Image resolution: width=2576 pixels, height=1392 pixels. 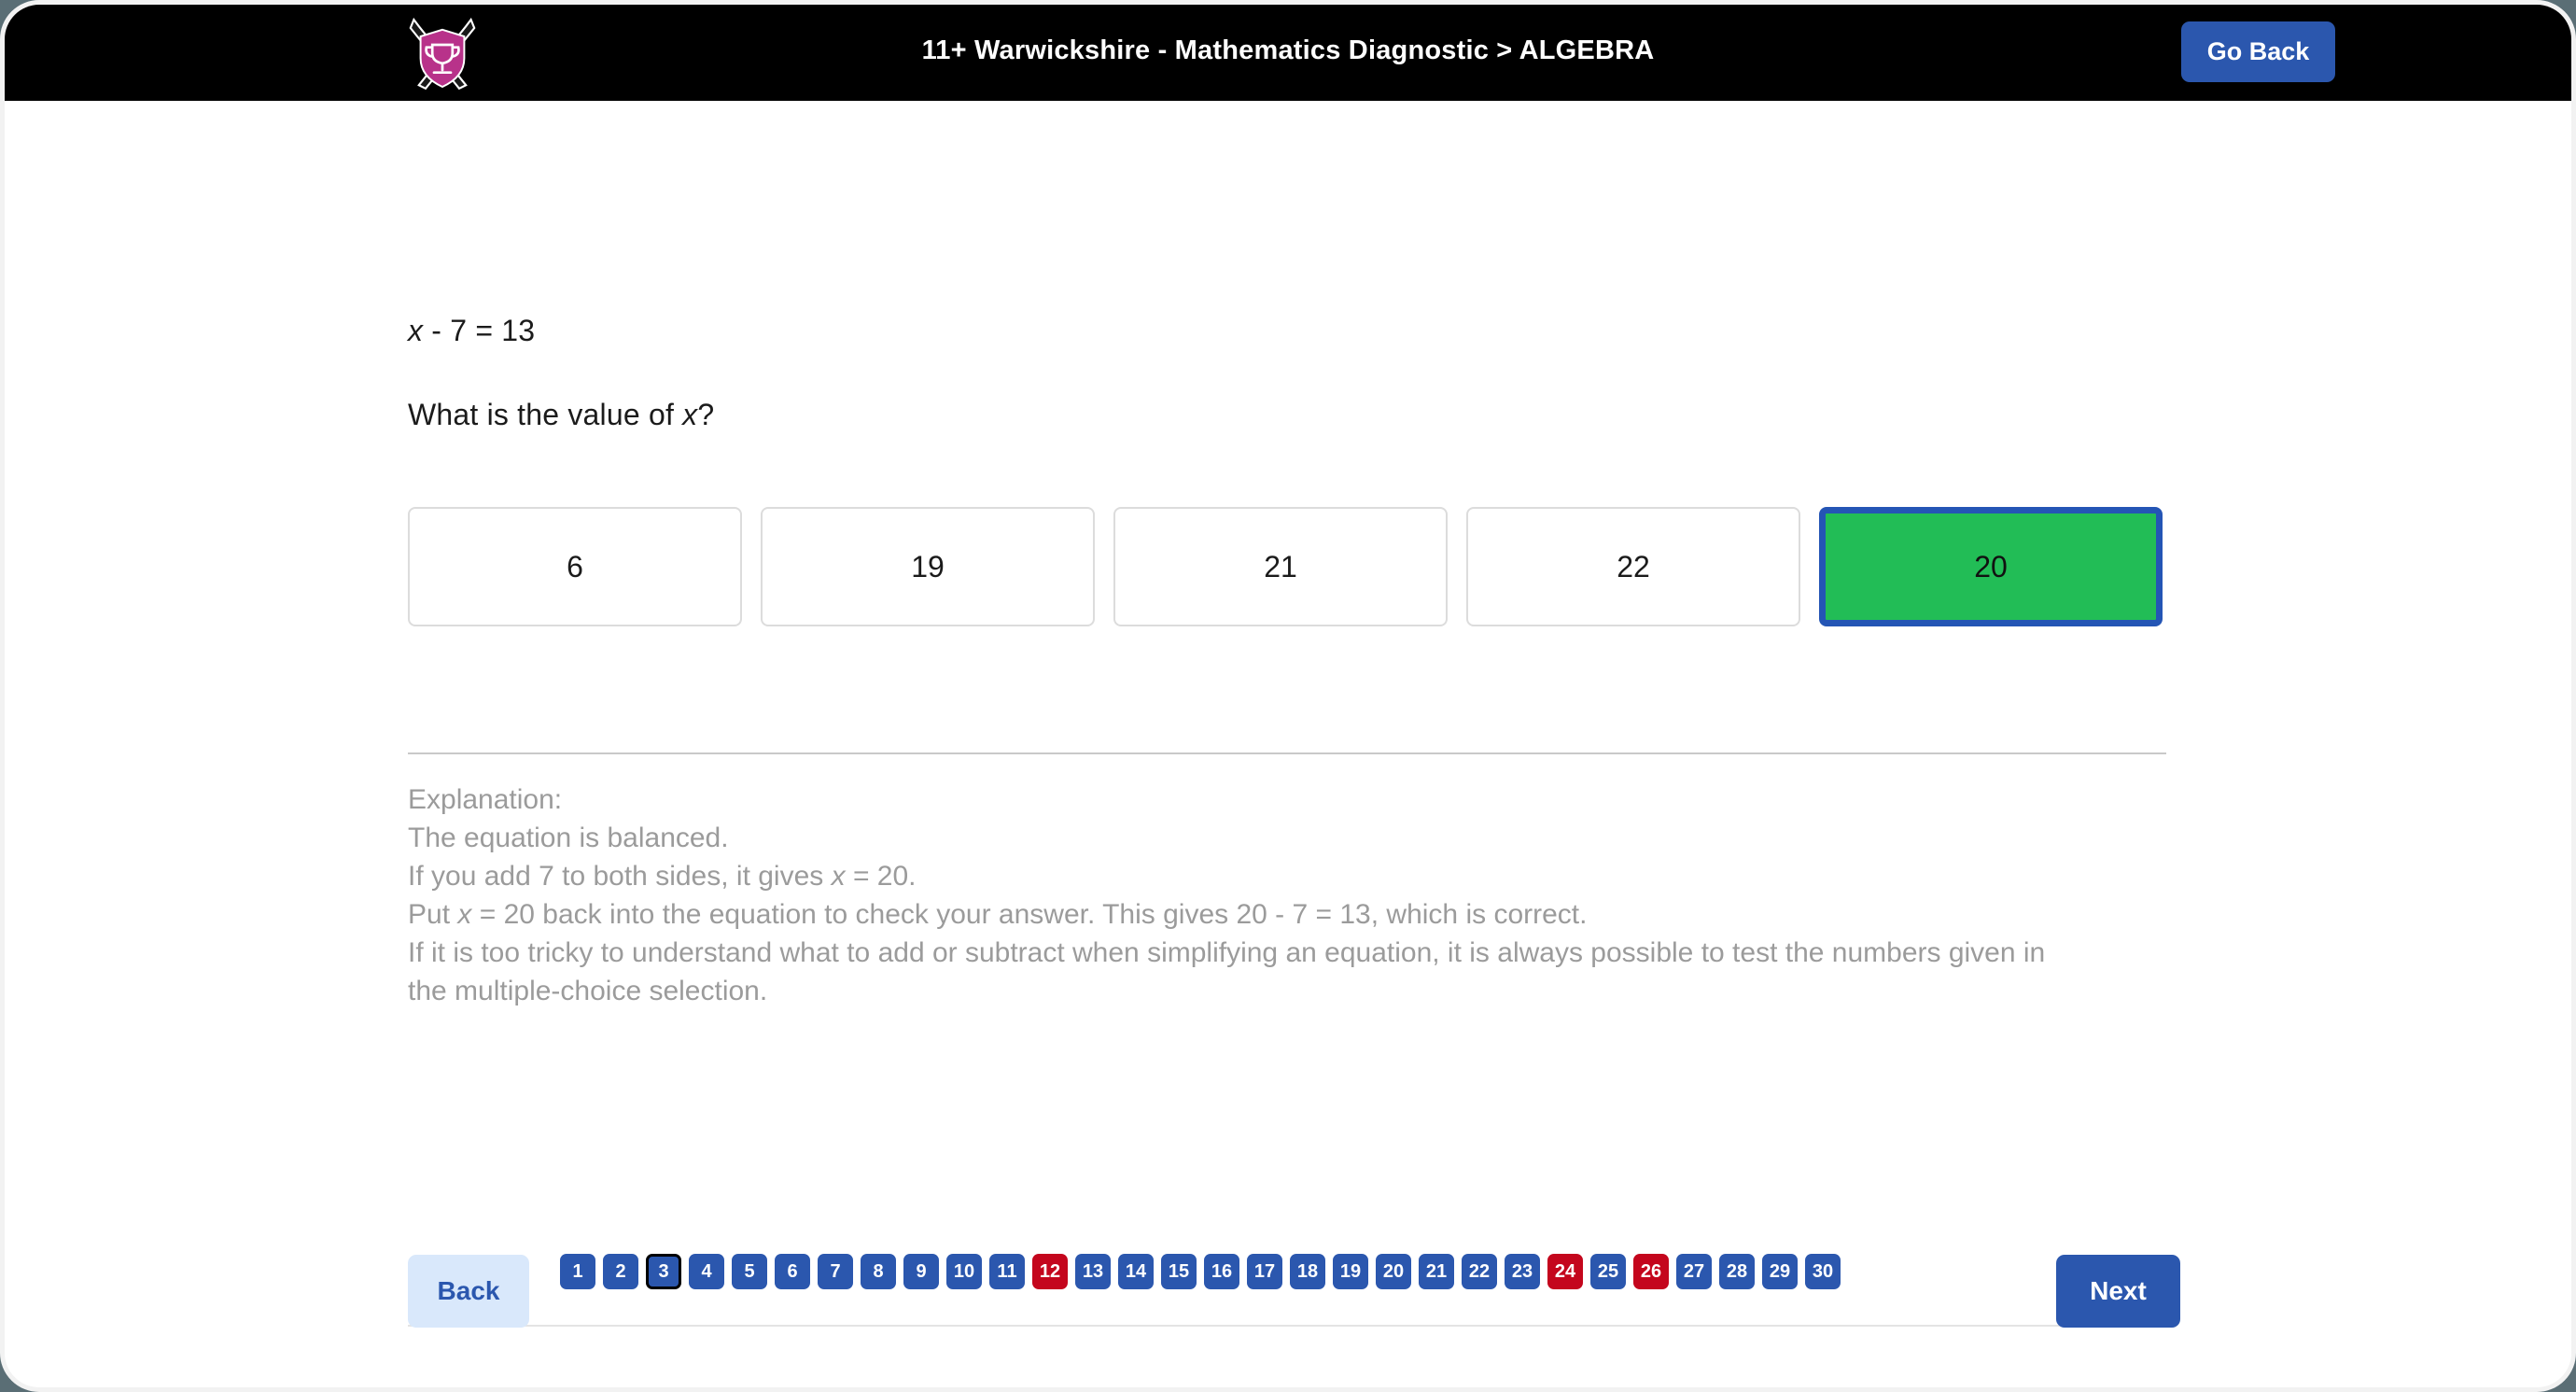 What do you see at coordinates (1050, 1271) in the screenshot?
I see `pager-item-12: 12` at bounding box center [1050, 1271].